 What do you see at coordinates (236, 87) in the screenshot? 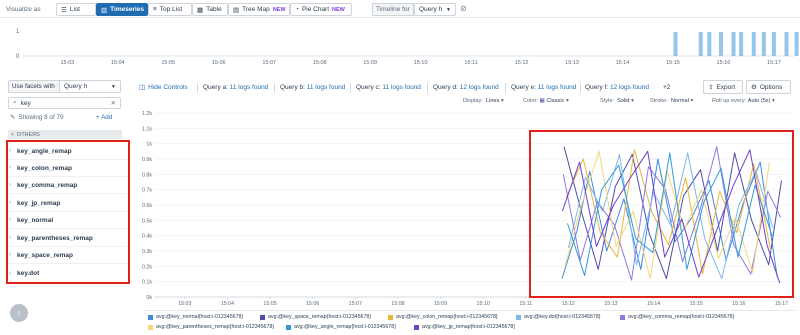
I see `query-a-summary: Query a: 11 logs found` at bounding box center [236, 87].